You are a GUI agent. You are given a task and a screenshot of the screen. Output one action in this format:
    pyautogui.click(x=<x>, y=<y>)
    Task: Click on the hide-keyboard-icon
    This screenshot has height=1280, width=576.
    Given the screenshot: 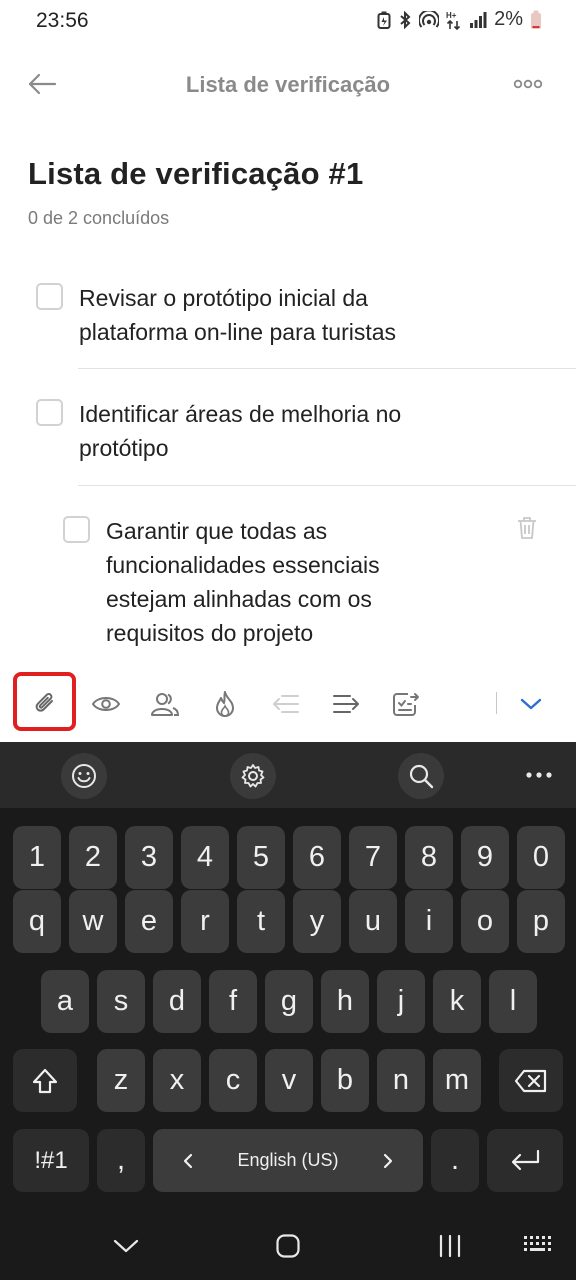 What is the action you would take?
    pyautogui.click(x=126, y=1246)
    